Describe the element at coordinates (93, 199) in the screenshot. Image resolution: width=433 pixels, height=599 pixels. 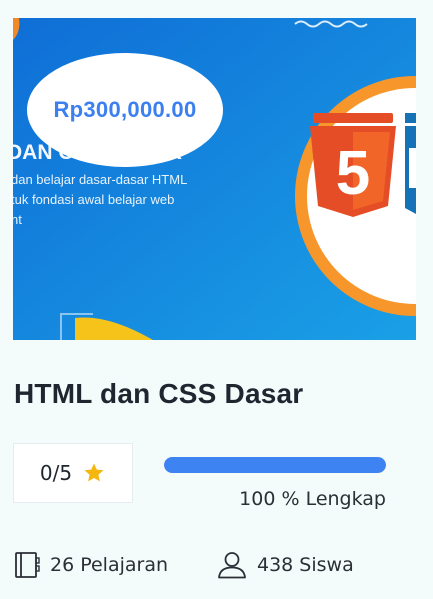
I see `thumbnail-desc-line2: tuk fondasi awal belajar web` at that location.